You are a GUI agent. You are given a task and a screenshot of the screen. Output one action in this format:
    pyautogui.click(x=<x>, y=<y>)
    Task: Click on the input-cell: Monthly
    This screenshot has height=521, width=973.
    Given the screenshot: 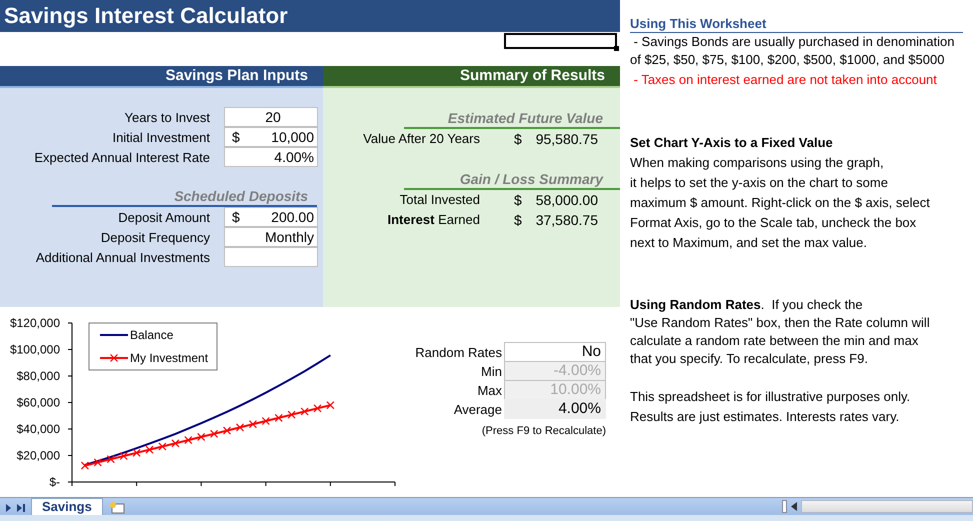 What is the action you would take?
    pyautogui.click(x=271, y=237)
    